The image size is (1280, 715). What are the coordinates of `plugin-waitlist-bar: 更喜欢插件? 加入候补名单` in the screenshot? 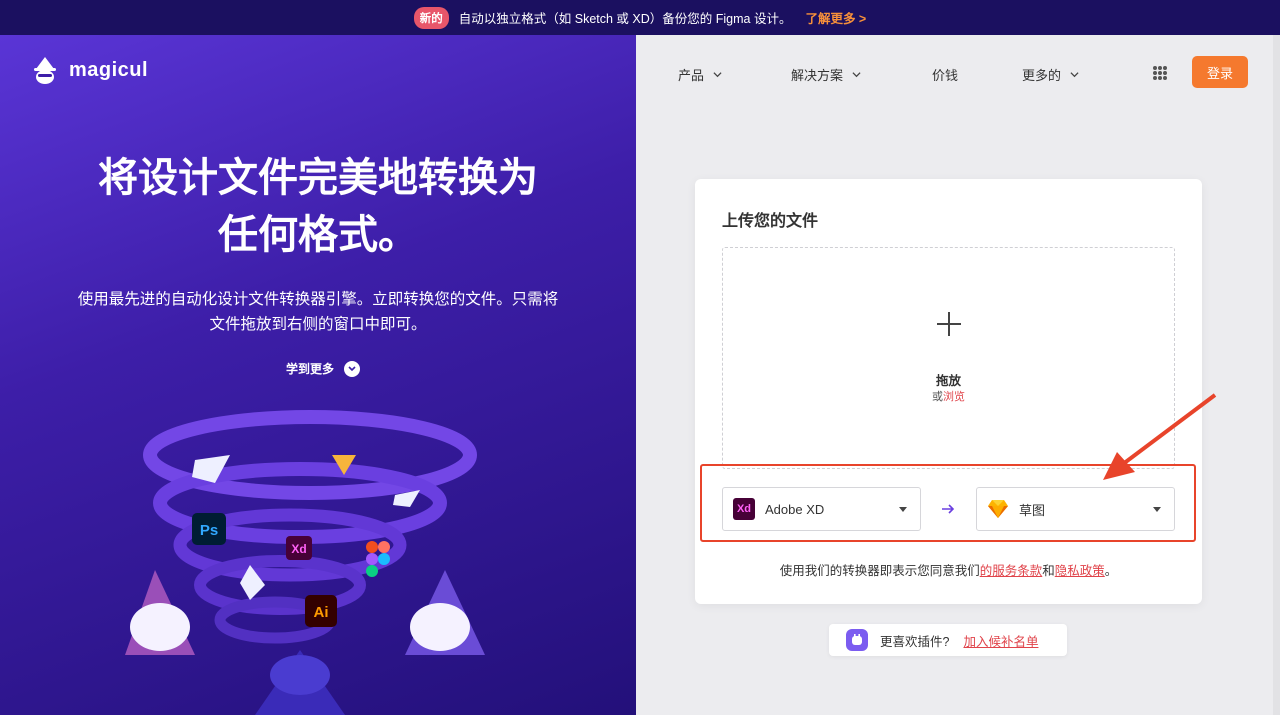 It's located at (948, 640).